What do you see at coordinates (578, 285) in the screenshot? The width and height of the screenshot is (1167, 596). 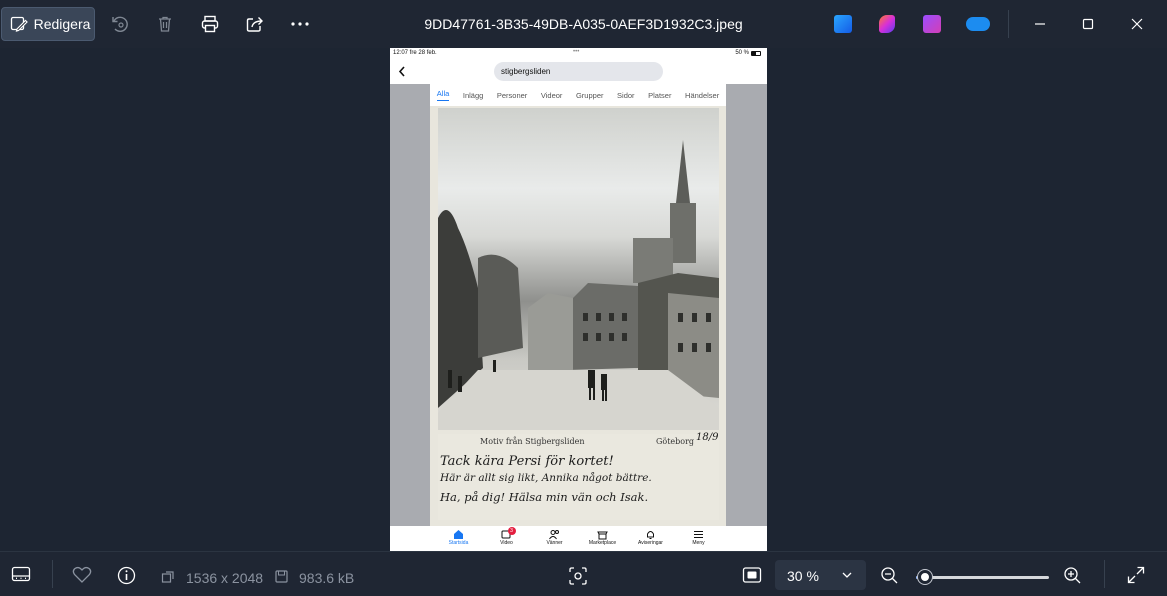 I see `street-scene-illustration` at bounding box center [578, 285].